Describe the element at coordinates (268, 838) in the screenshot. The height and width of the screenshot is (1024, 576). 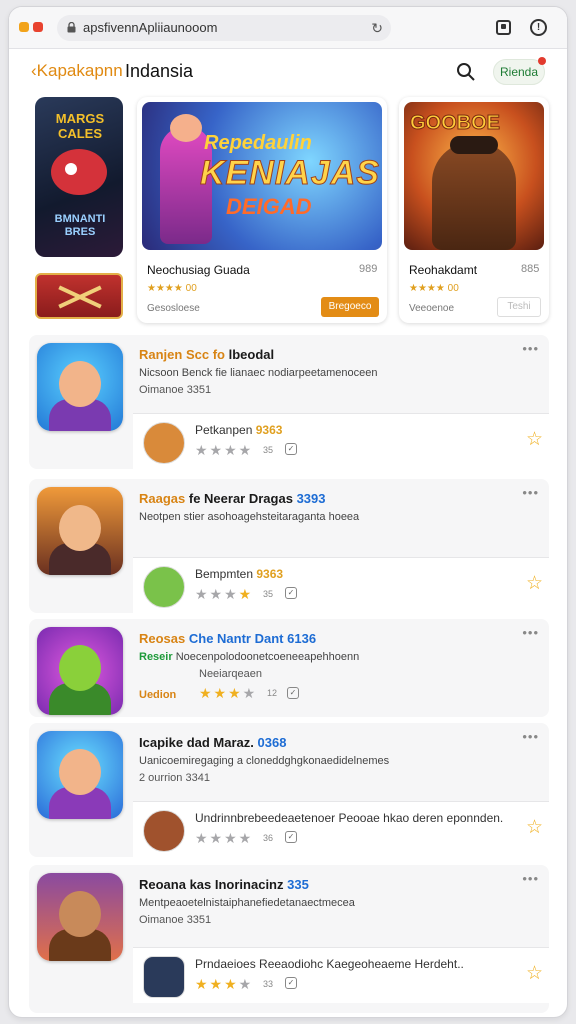
I see `rating-count: 36` at that location.